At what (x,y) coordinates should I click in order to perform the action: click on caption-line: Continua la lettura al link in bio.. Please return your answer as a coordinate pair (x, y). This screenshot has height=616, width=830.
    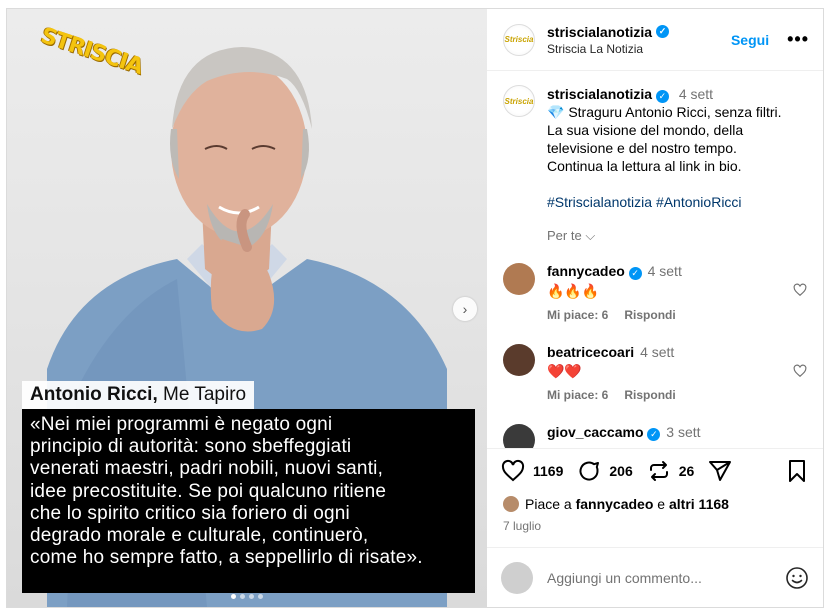
    Looking at the image, I should click on (644, 166).